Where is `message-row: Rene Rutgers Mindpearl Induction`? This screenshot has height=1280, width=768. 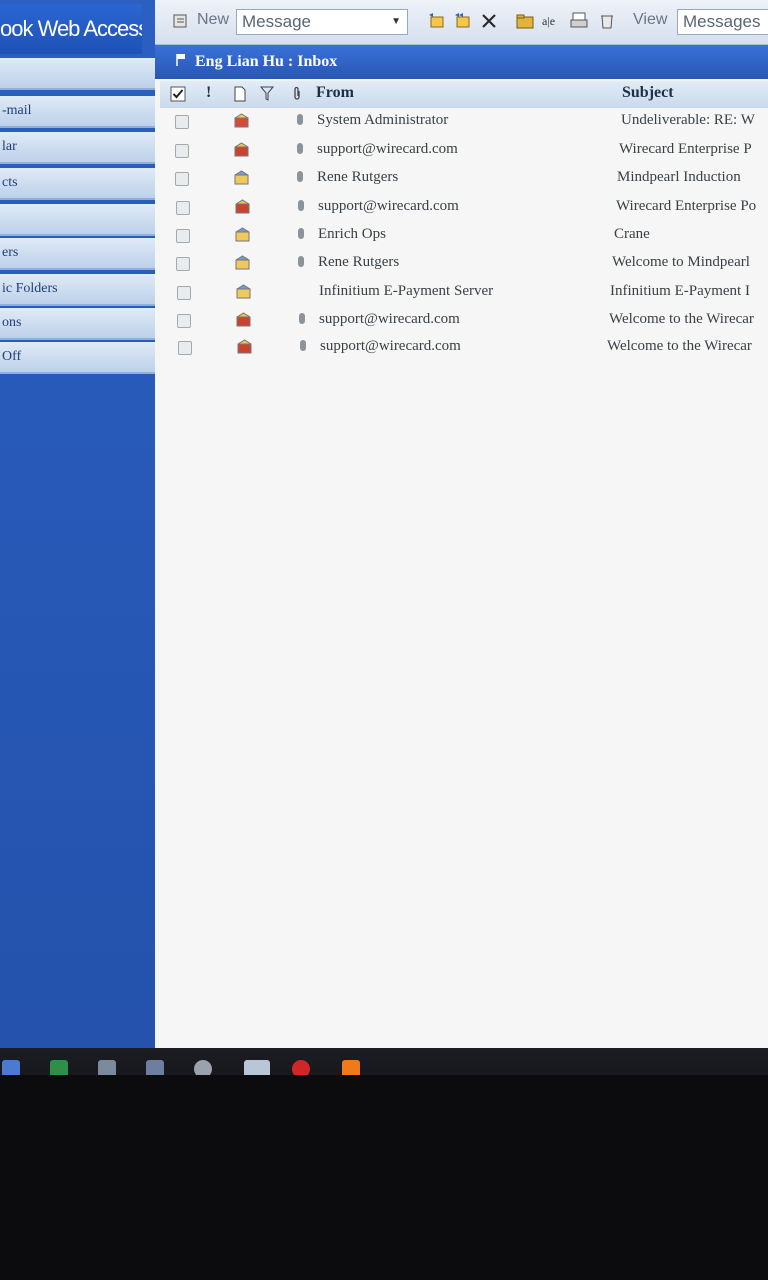 message-row: Rene Rutgers Mindpearl Induction is located at coordinates (464, 179).